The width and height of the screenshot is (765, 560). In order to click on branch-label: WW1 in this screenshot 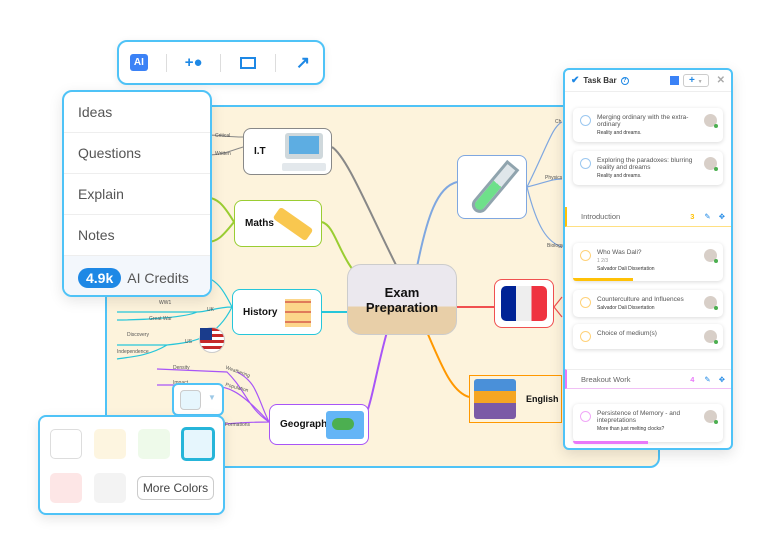, I will do `click(165, 303)`.